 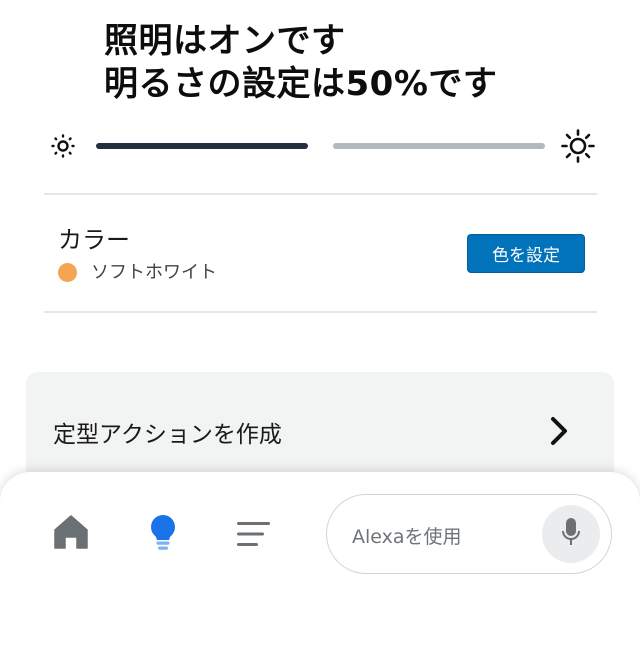 What do you see at coordinates (94, 240) in the screenshot?
I see `color-section-title: カラー` at bounding box center [94, 240].